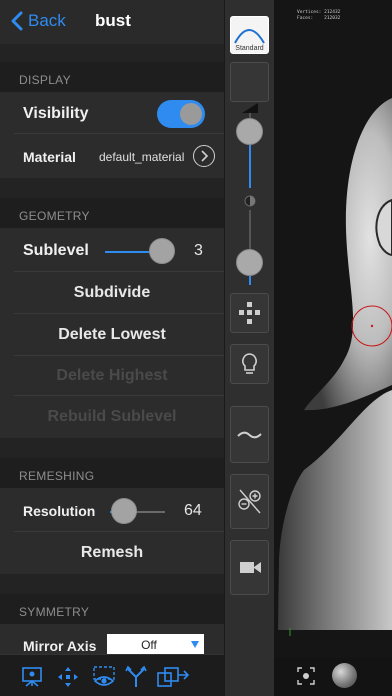 This screenshot has width=392, height=696. What do you see at coordinates (249, 262) in the screenshot?
I see `intensity-slider-thumb` at bounding box center [249, 262].